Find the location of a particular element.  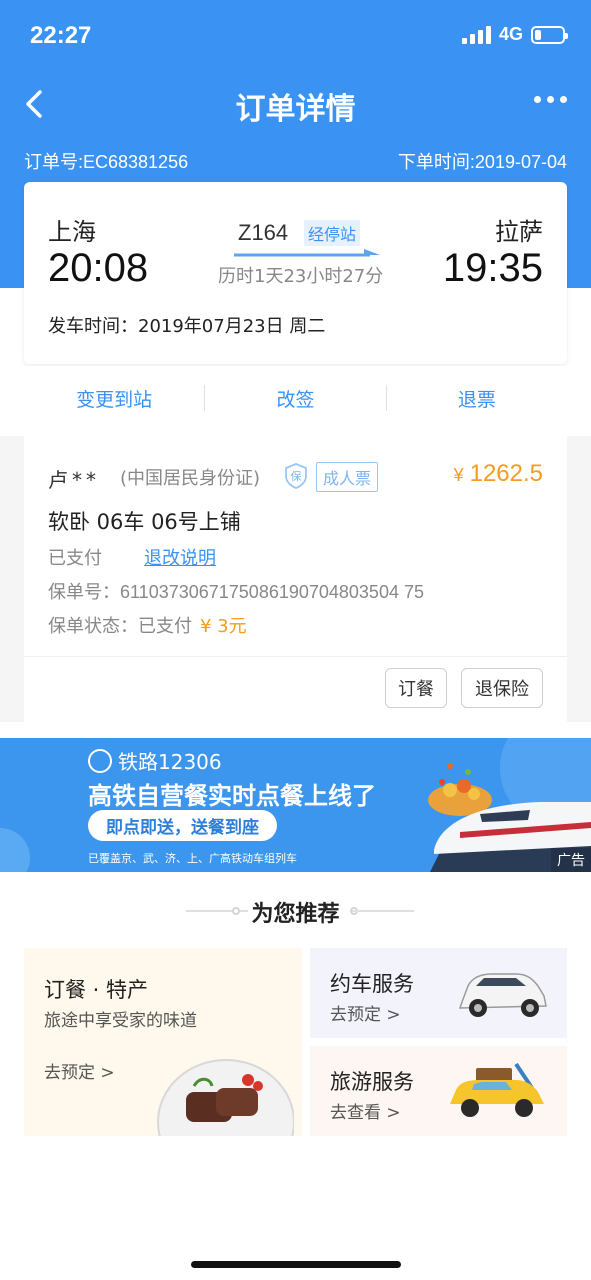

order-time: 下单时间:2019-07-04 is located at coordinates (482, 162).